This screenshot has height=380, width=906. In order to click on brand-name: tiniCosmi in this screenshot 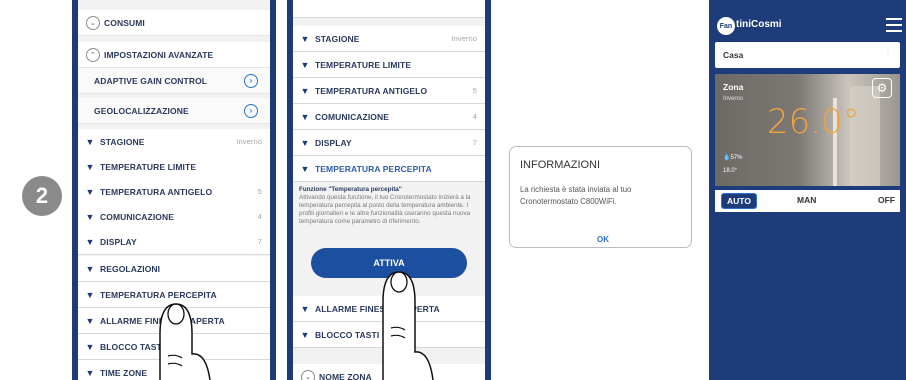, I will do `click(759, 24)`.